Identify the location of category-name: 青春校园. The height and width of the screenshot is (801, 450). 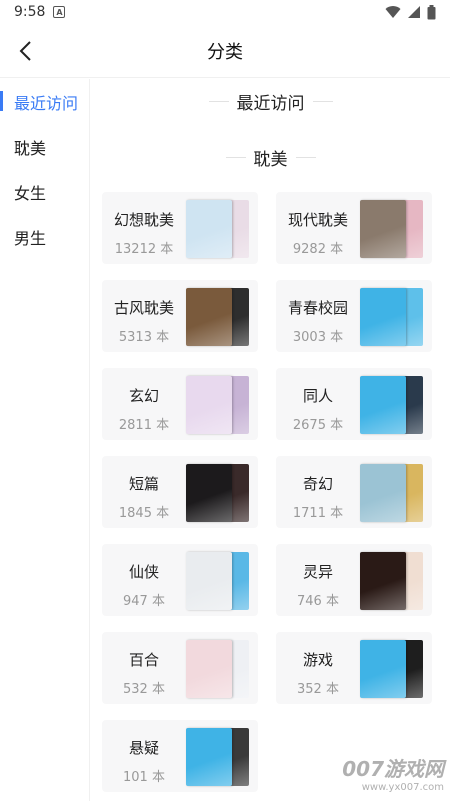
(317, 308).